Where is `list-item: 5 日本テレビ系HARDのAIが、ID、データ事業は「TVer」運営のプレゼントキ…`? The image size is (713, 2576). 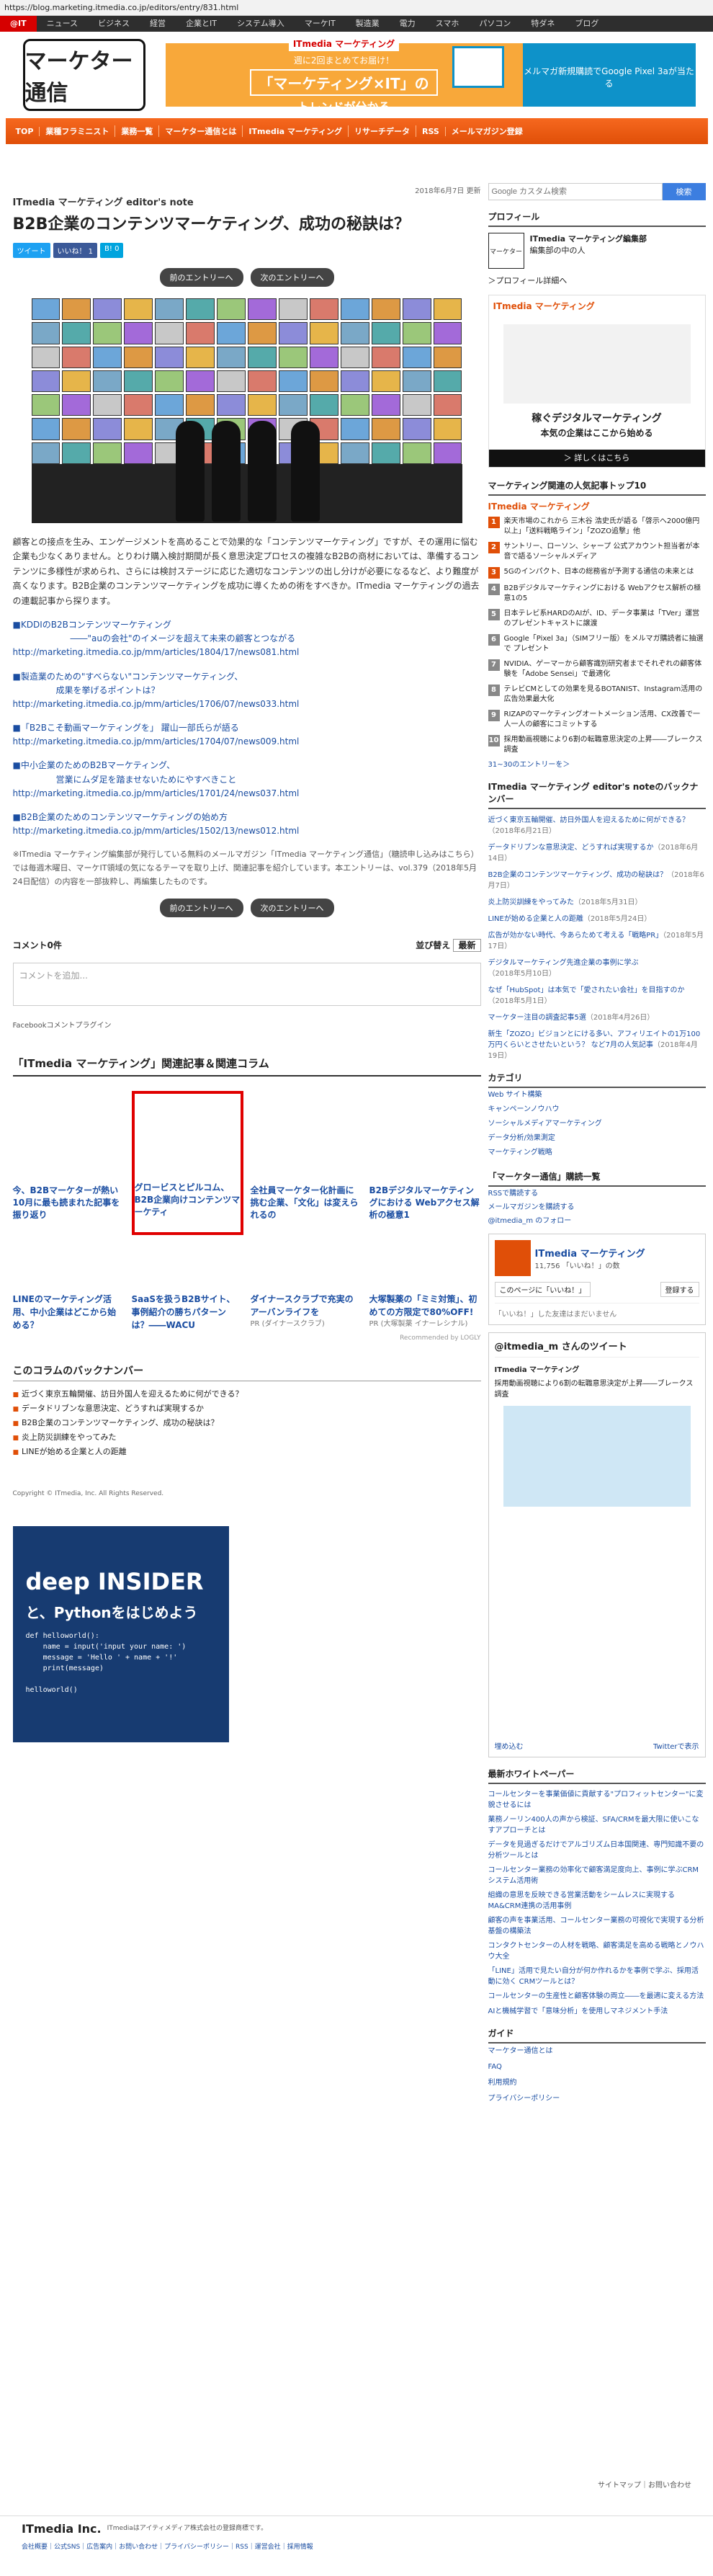 list-item: 5 日本テレビ系HARDのAIが、ID、データ事業は「TVer」運営のプレゼントキ… is located at coordinates (597, 619).